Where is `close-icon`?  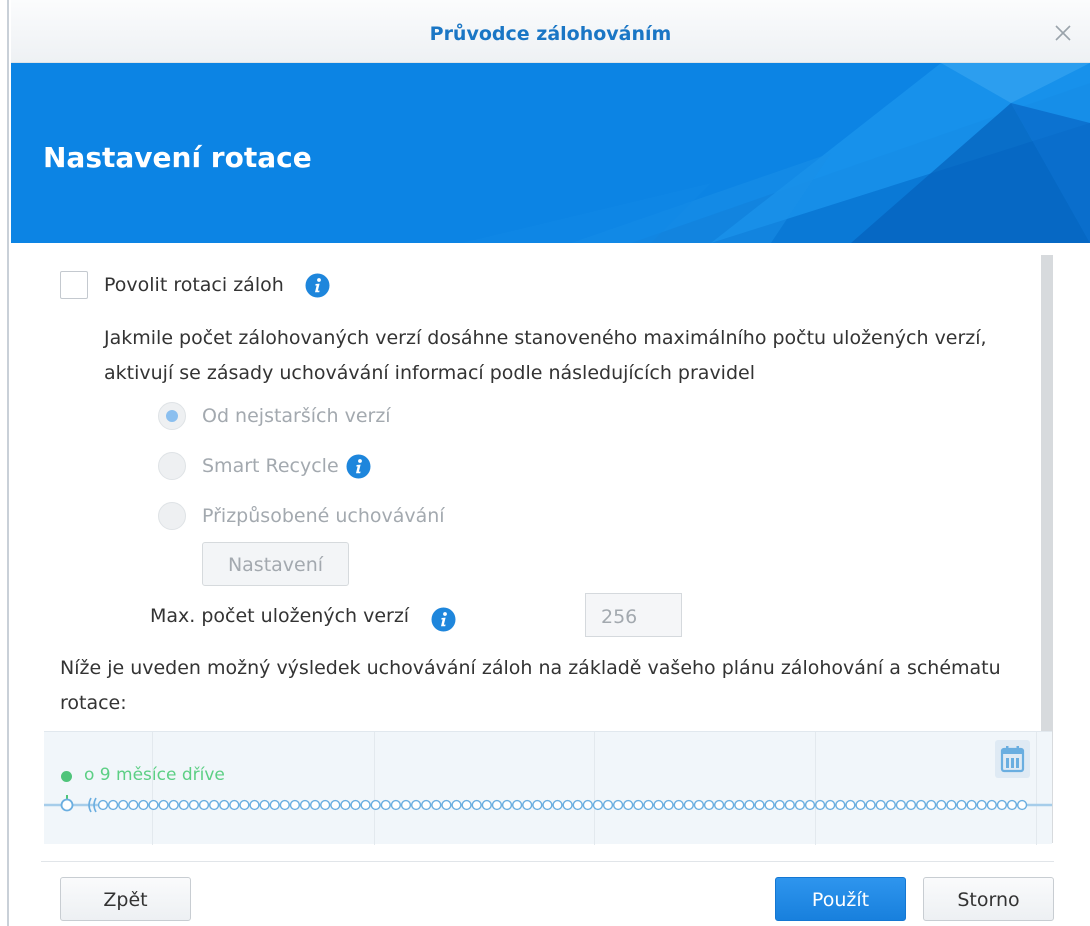
close-icon is located at coordinates (1063, 33).